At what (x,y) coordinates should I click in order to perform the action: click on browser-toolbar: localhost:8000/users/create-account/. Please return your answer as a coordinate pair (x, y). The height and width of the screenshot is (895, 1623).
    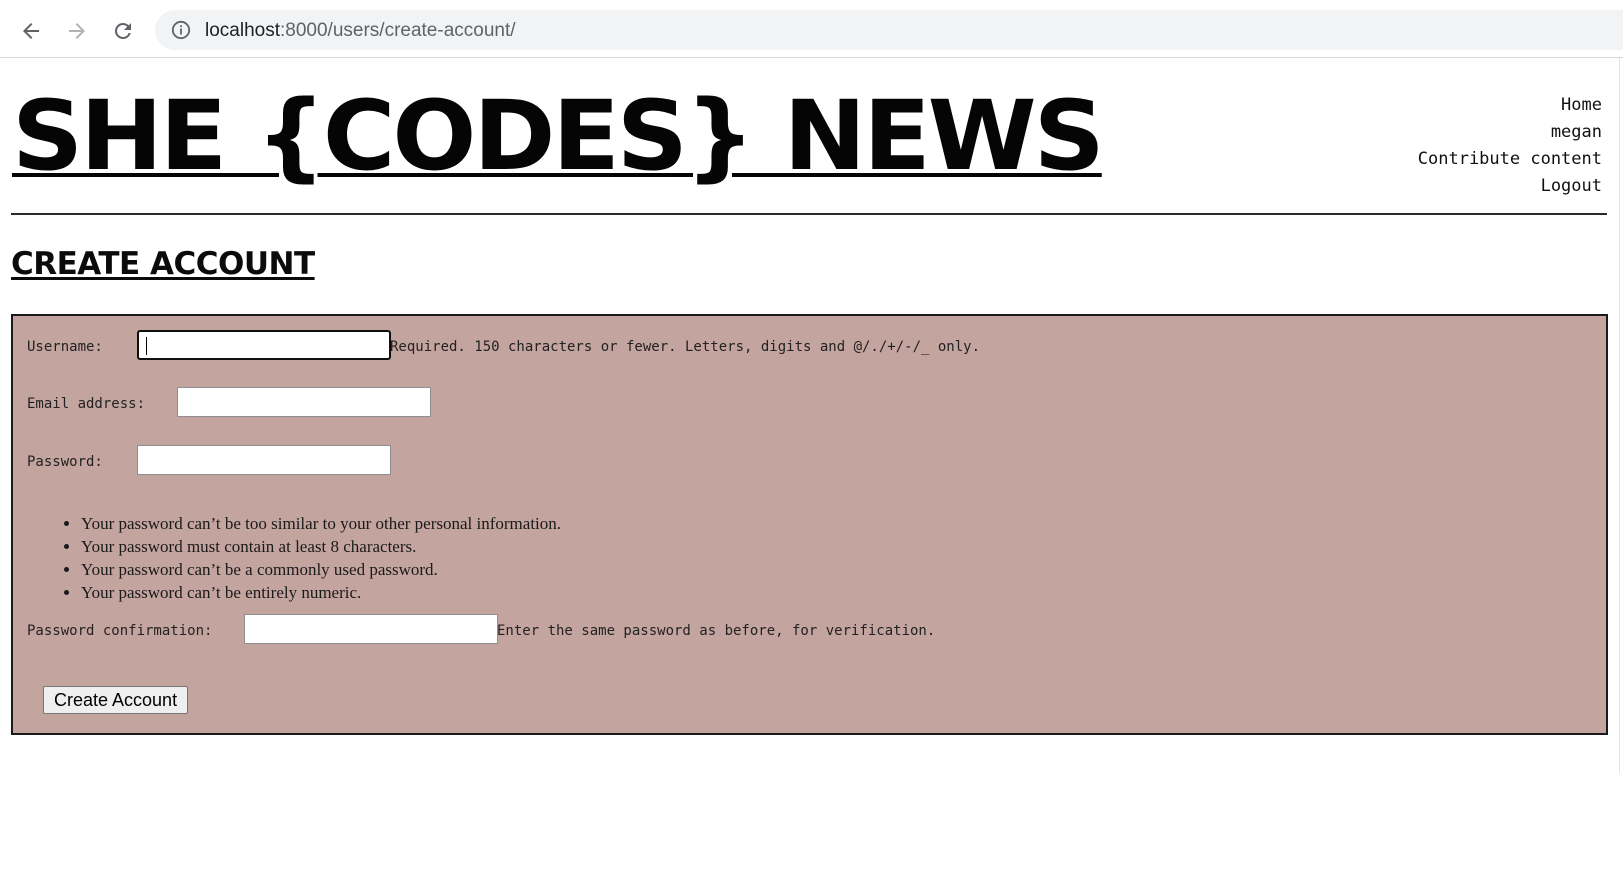
    Looking at the image, I should click on (811, 29).